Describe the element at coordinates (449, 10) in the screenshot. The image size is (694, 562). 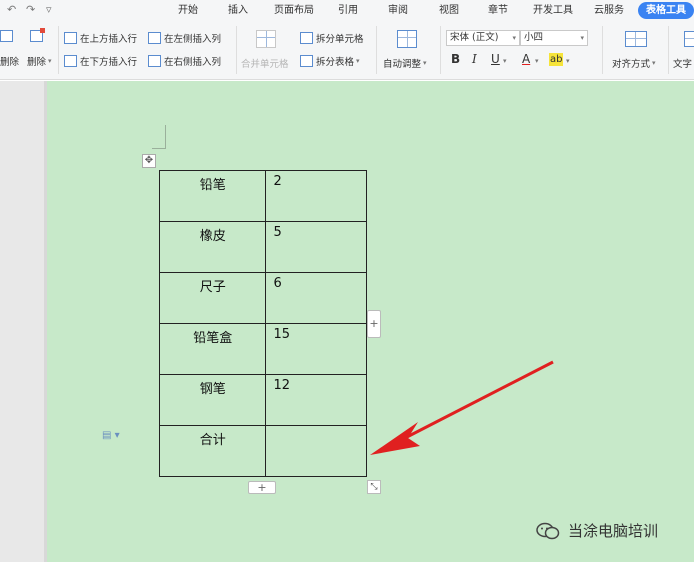
I see `tab-view: 视图` at that location.